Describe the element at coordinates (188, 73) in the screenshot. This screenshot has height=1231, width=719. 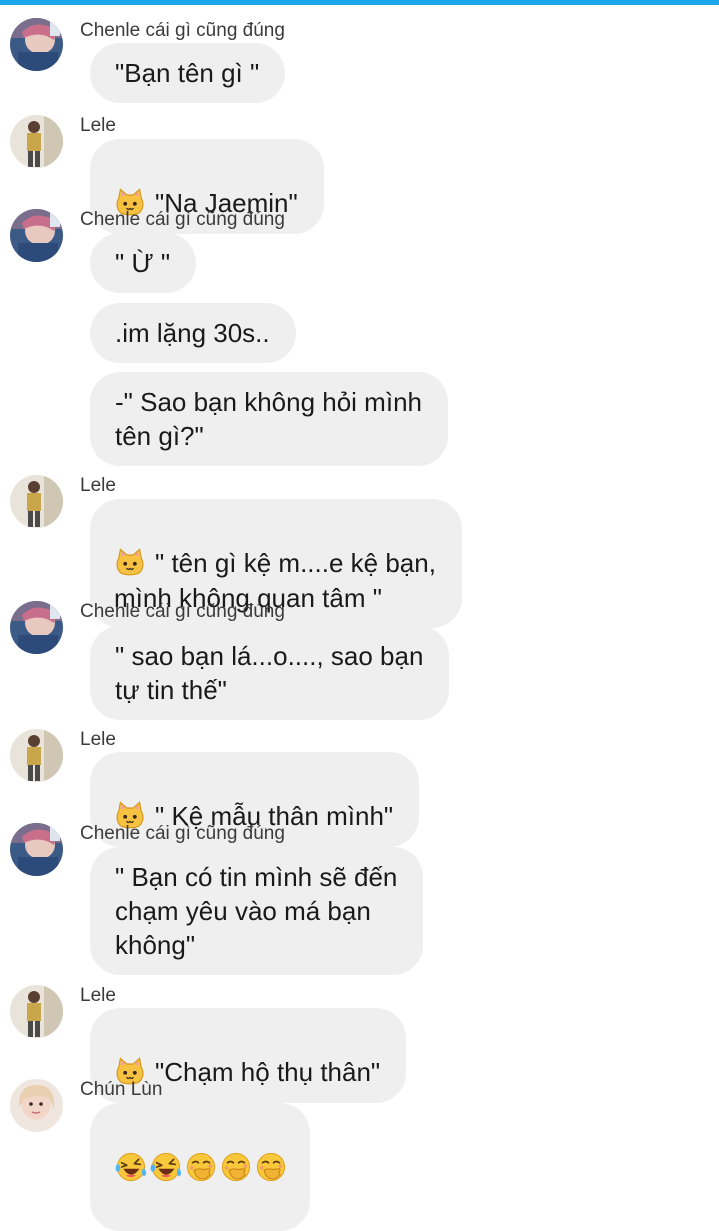
I see `message-bubble: "Bạn tên gì "` at that location.